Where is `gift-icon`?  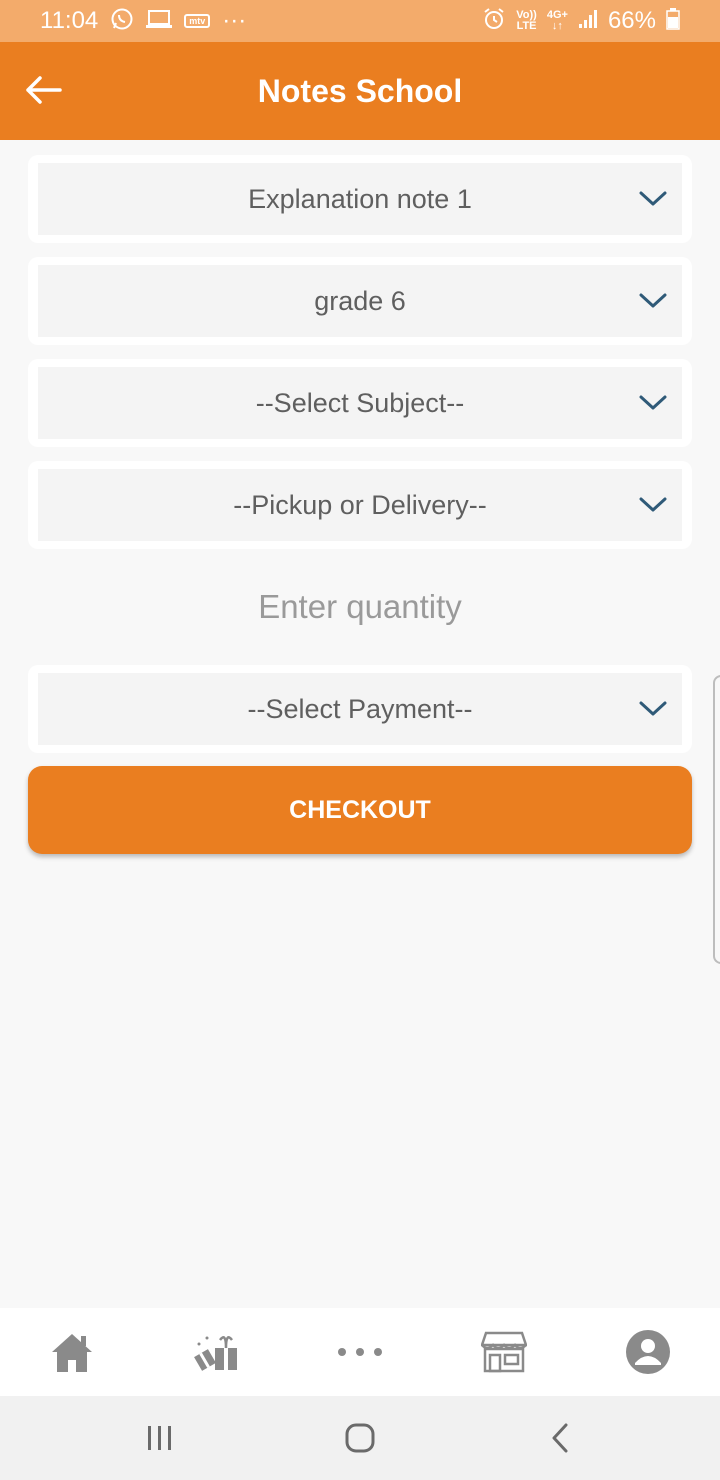 gift-icon is located at coordinates (215, 1353).